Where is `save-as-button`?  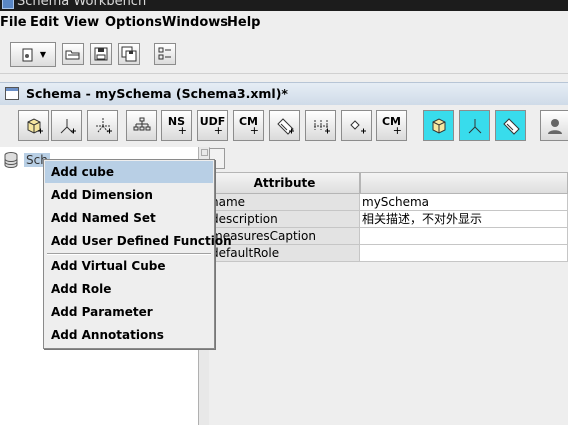
save-as-button is located at coordinates (129, 54).